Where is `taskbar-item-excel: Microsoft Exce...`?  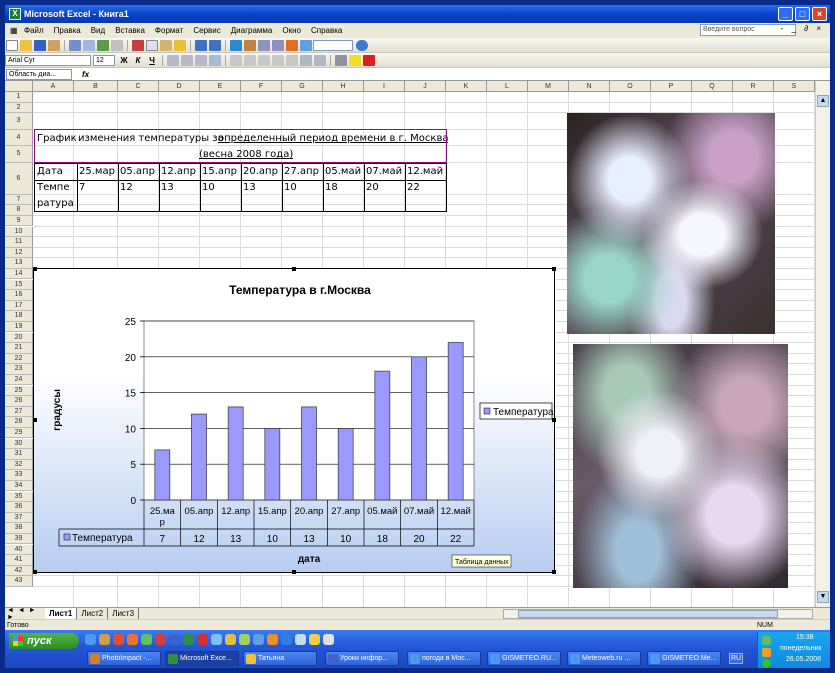 taskbar-item-excel: Microsoft Exce... is located at coordinates (202, 658).